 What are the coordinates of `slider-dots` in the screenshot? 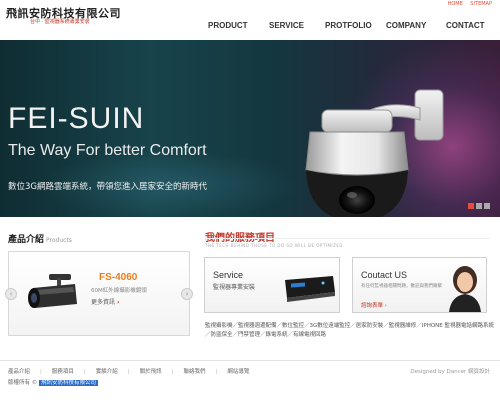 It's located at (478, 203).